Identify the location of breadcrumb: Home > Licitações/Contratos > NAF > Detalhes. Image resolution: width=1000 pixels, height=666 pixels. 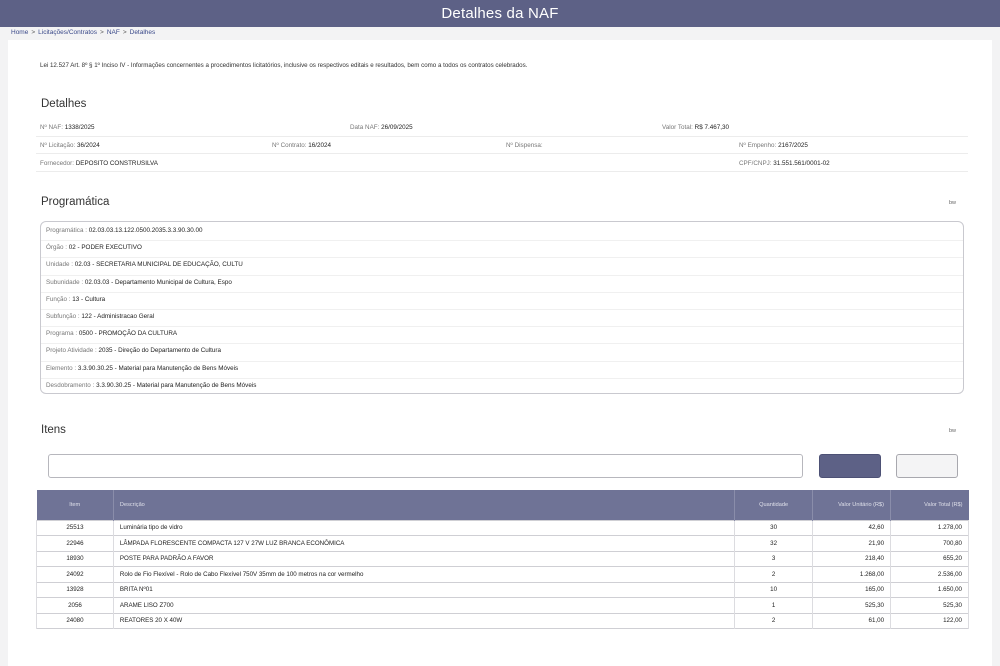
(83, 32).